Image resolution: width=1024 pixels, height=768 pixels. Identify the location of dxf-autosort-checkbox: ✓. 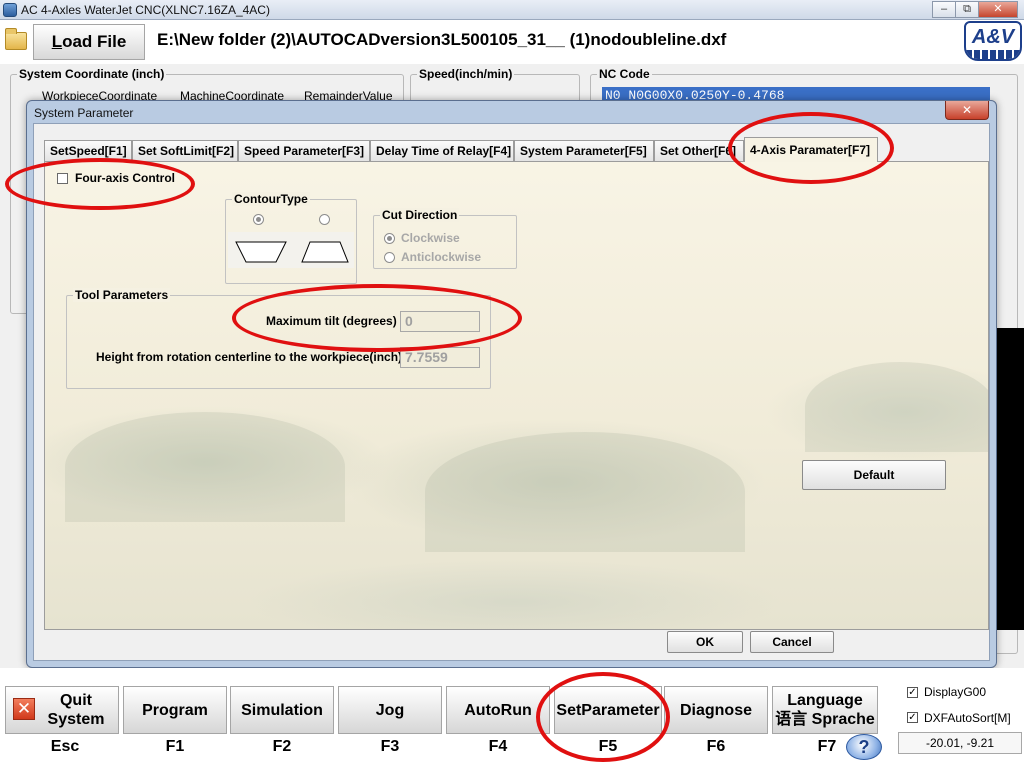
(912, 717).